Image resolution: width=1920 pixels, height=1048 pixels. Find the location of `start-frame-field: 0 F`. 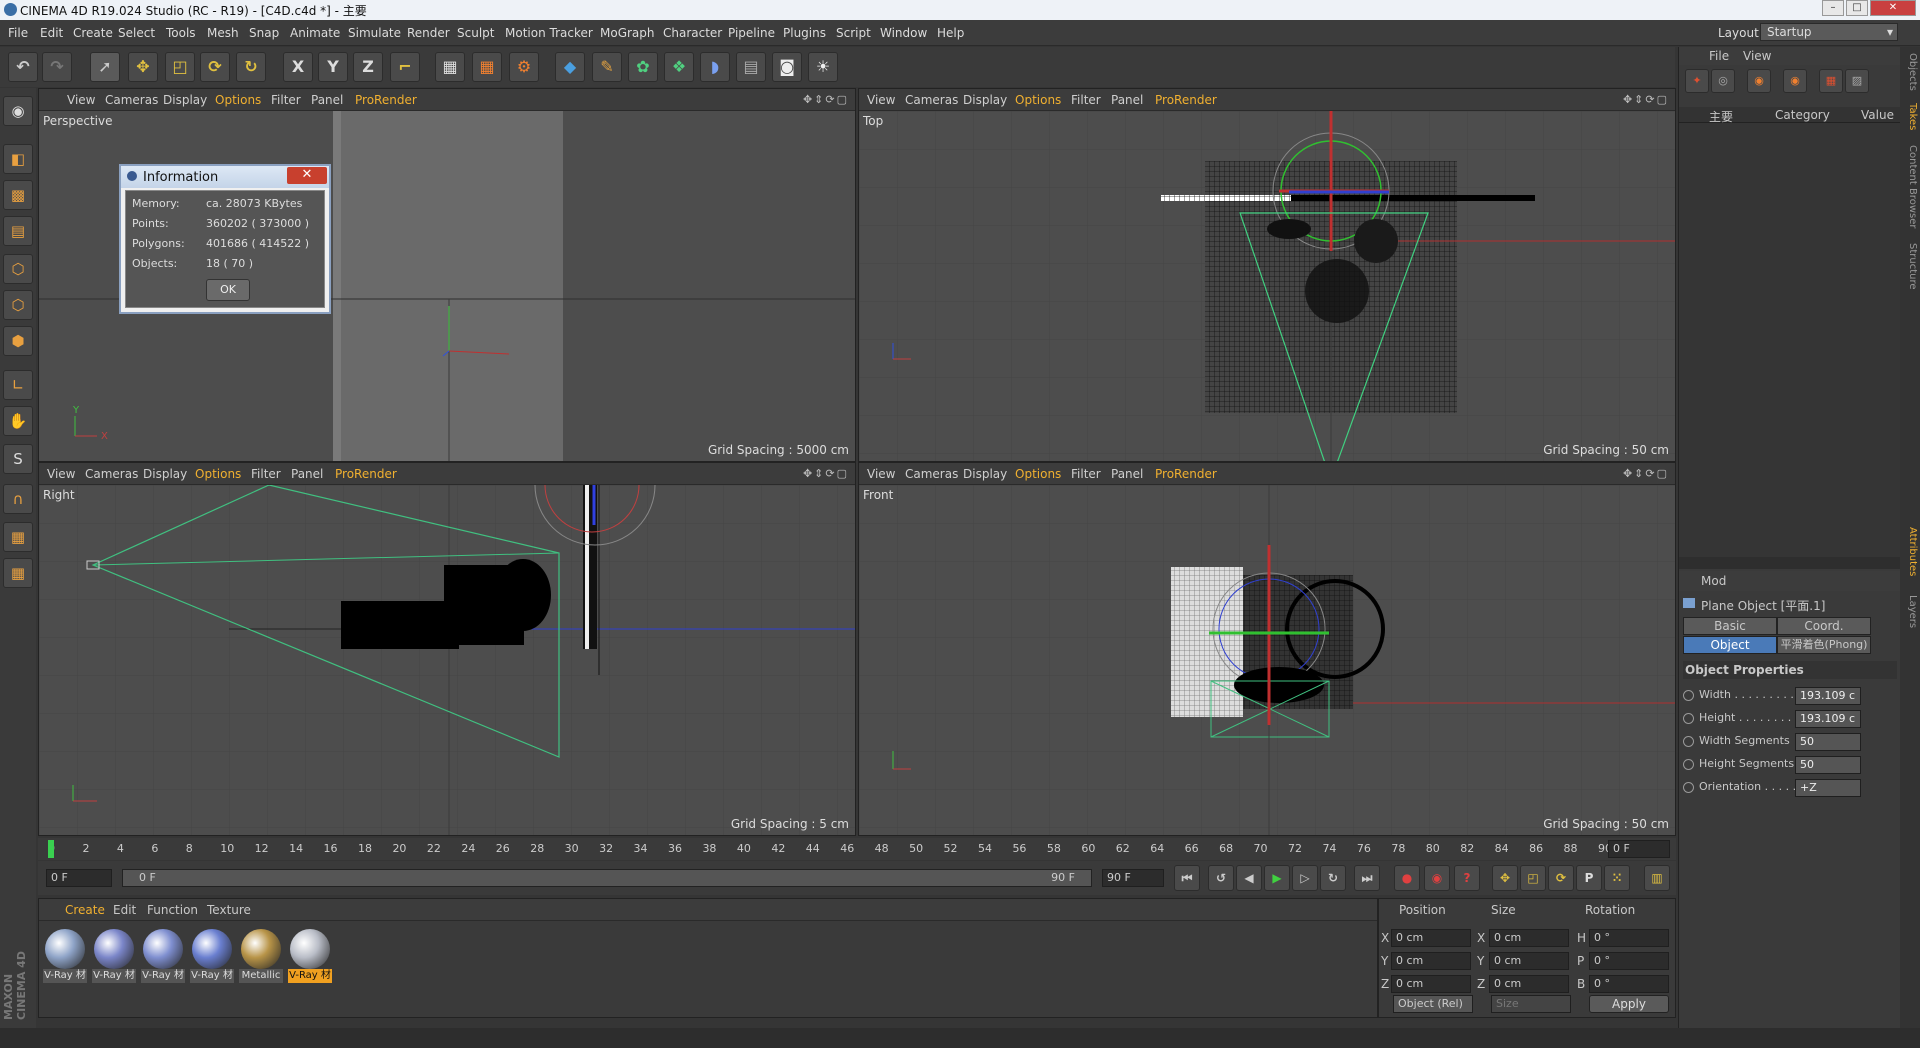

start-frame-field: 0 F is located at coordinates (79, 878).